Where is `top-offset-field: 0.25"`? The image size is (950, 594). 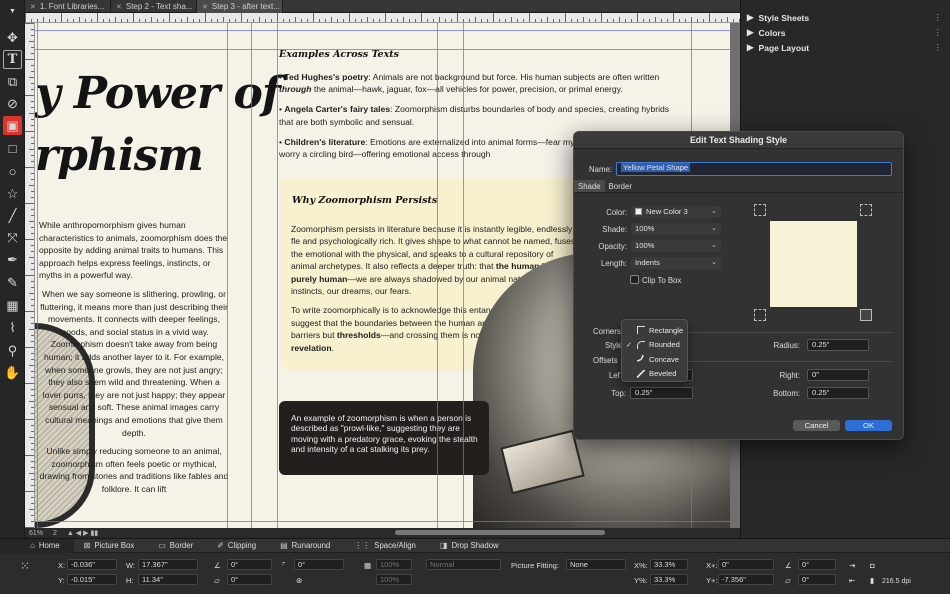
top-offset-field: 0.25" is located at coordinates (661, 393).